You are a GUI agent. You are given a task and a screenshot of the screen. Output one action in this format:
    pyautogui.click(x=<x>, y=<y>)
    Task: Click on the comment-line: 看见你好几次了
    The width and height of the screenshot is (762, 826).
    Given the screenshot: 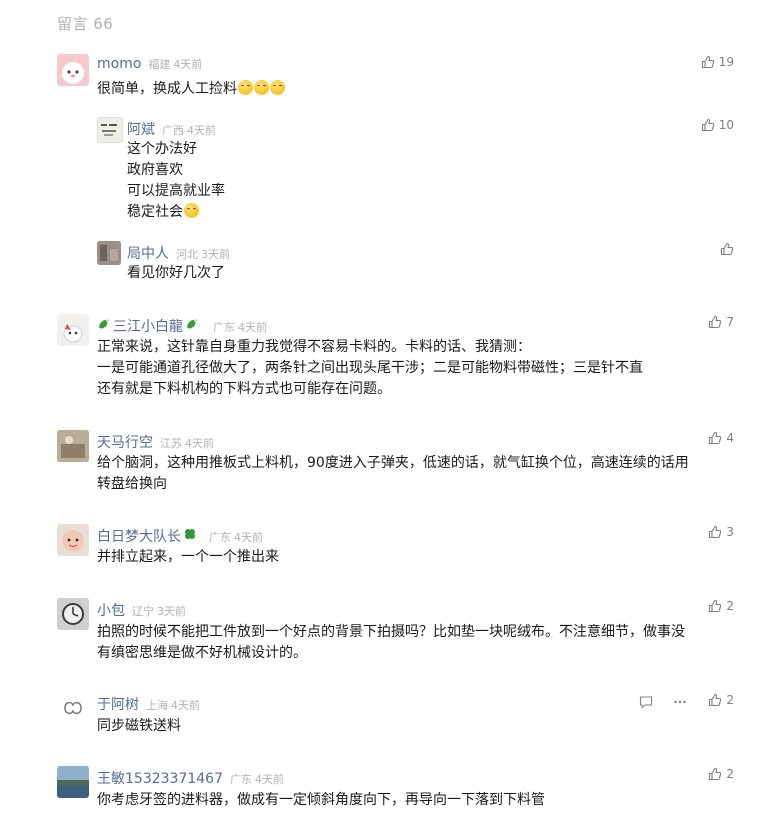 What is the action you would take?
    pyautogui.click(x=176, y=273)
    